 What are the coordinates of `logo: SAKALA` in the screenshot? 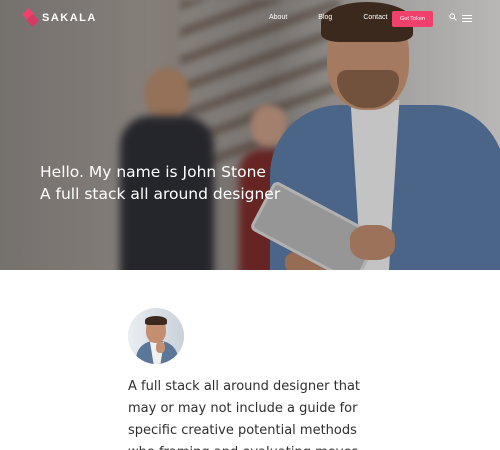 It's located at (60, 18).